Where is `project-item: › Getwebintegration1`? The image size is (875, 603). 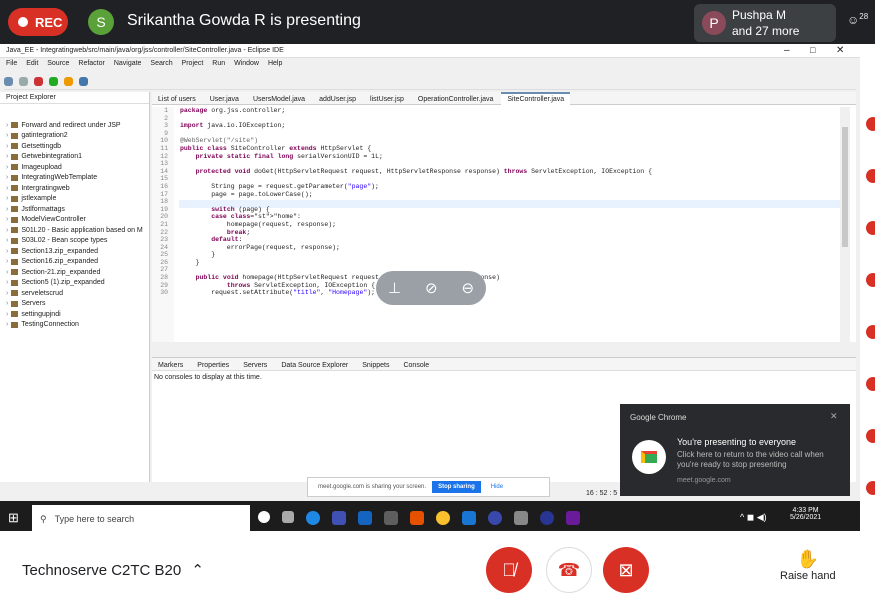
project-item: › Getwebintegration1 is located at coordinates (77, 157).